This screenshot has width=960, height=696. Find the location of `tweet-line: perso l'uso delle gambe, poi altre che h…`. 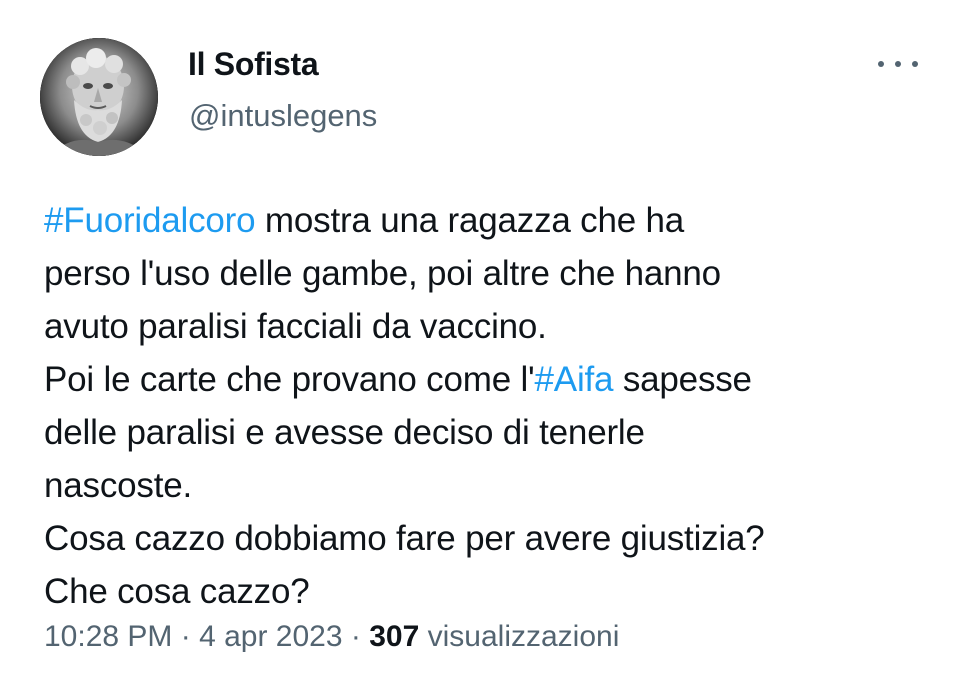

tweet-line: perso l'uso delle gambe, poi altre che h… is located at coordinates (382, 273).